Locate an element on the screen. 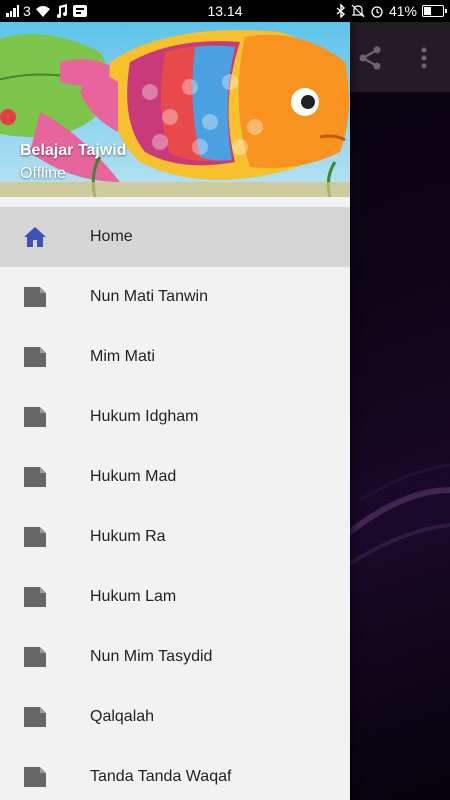 This screenshot has width=450, height=800. menu-item-label: Qalqalah is located at coordinates (122, 716).